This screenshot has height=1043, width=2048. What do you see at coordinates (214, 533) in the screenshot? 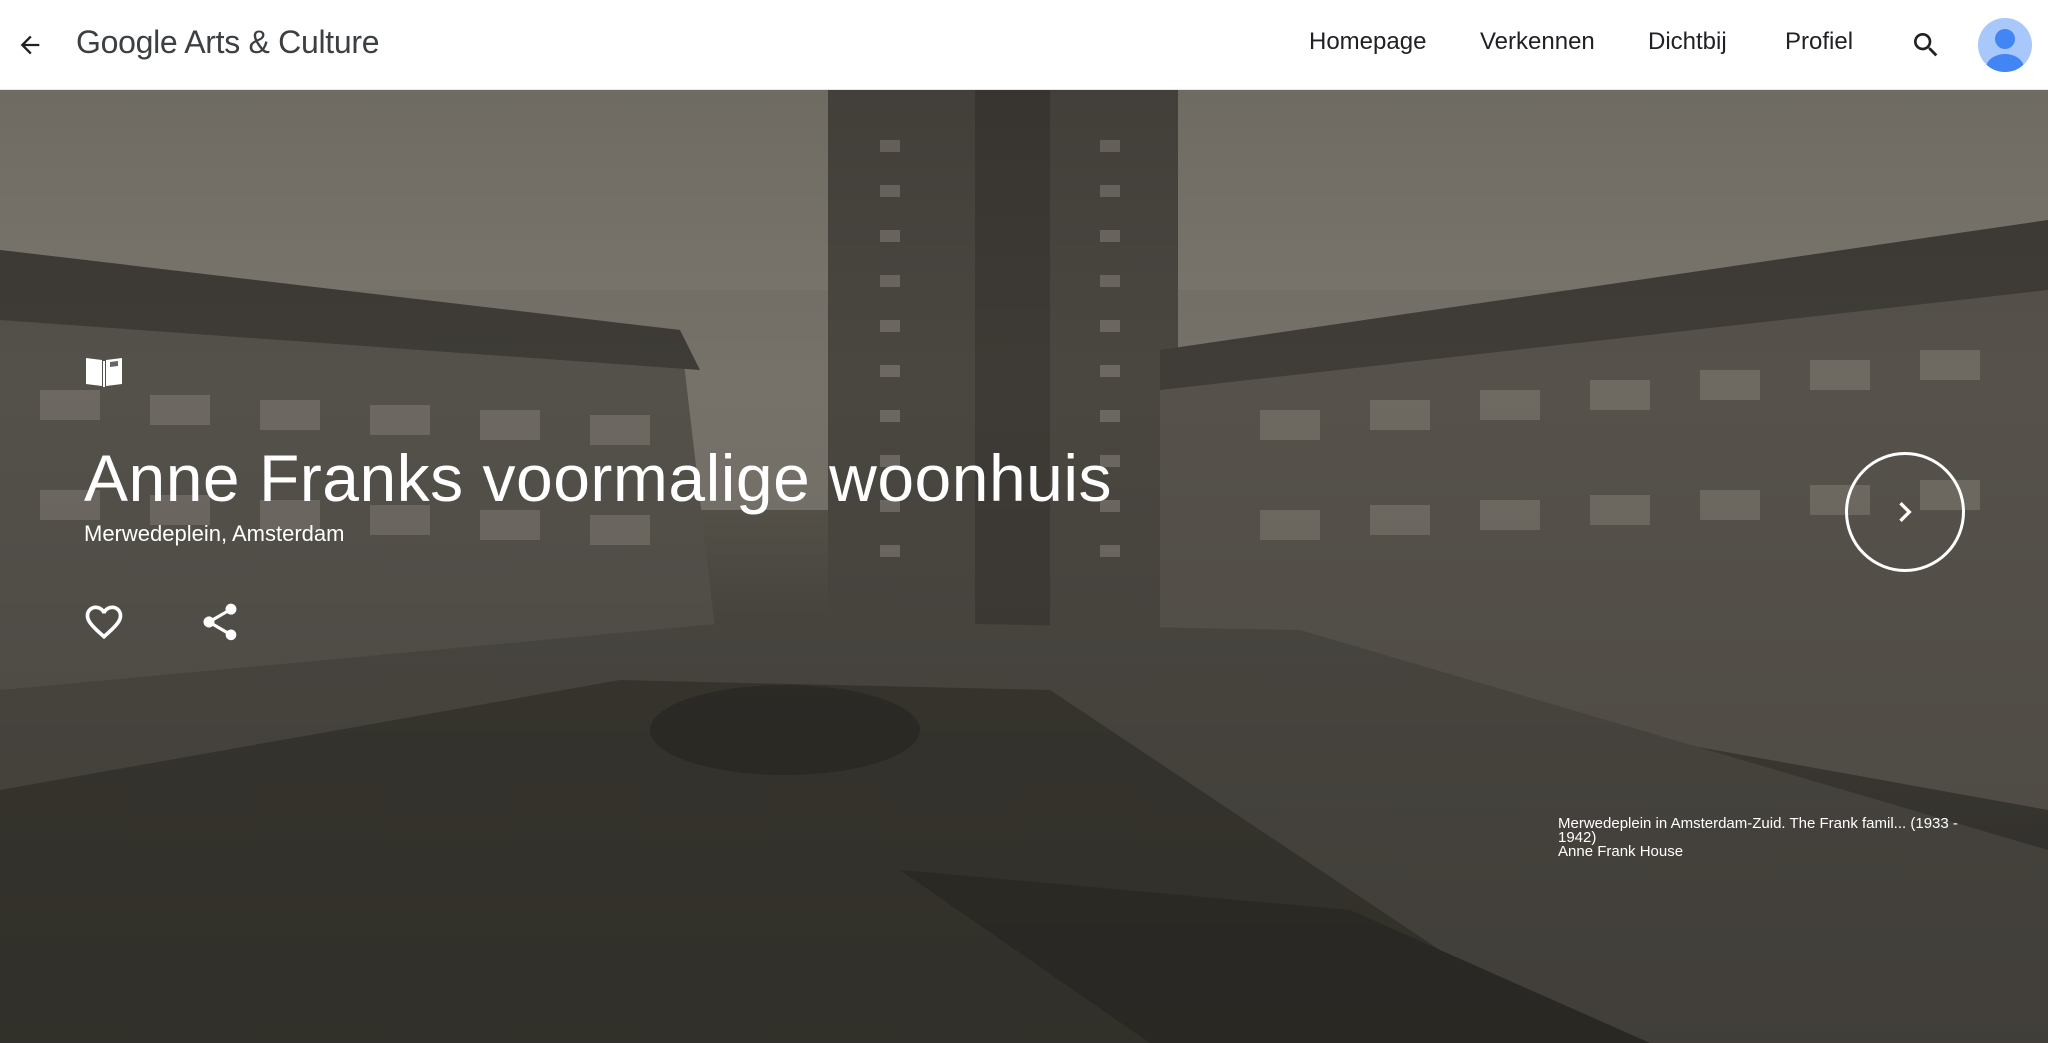
I see `hero-subtitle: Merwedeplein, Amsterdam` at bounding box center [214, 533].